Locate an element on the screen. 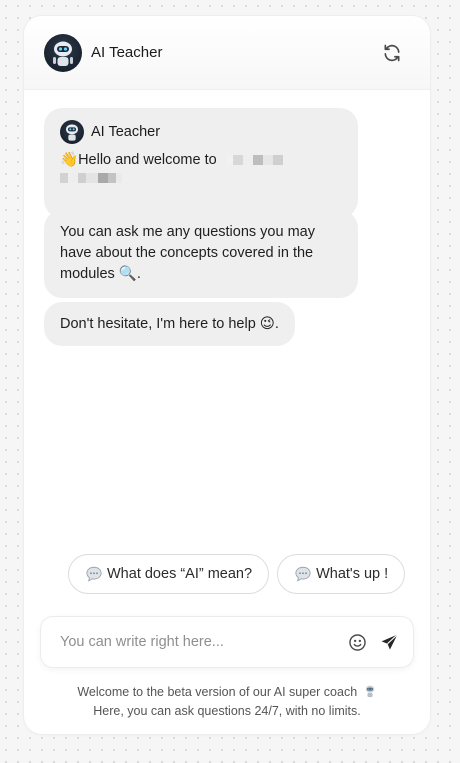 The image size is (460, 763). refresh-button is located at coordinates (392, 53).